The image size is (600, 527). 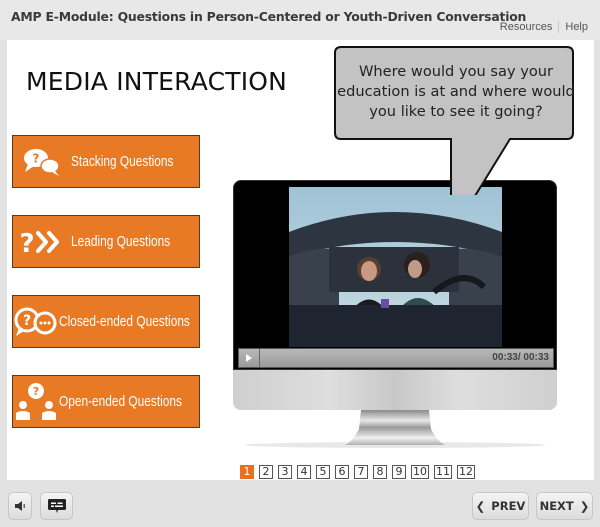 What do you see at coordinates (480, 506) in the screenshot?
I see `chevron-left-icon: ❮` at bounding box center [480, 506].